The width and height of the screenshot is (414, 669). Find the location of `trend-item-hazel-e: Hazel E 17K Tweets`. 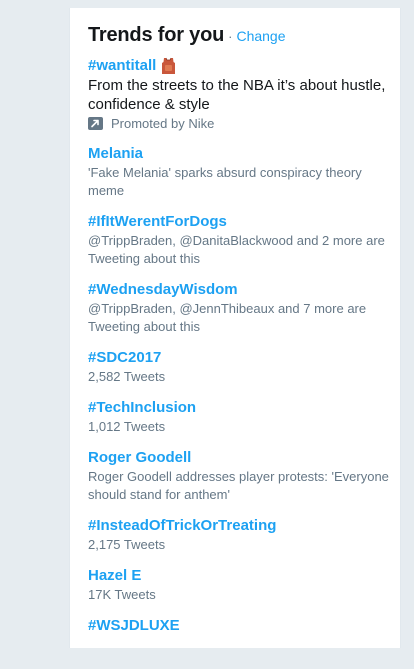

trend-item-hazel-e: Hazel E 17K Tweets is located at coordinates (244, 585).